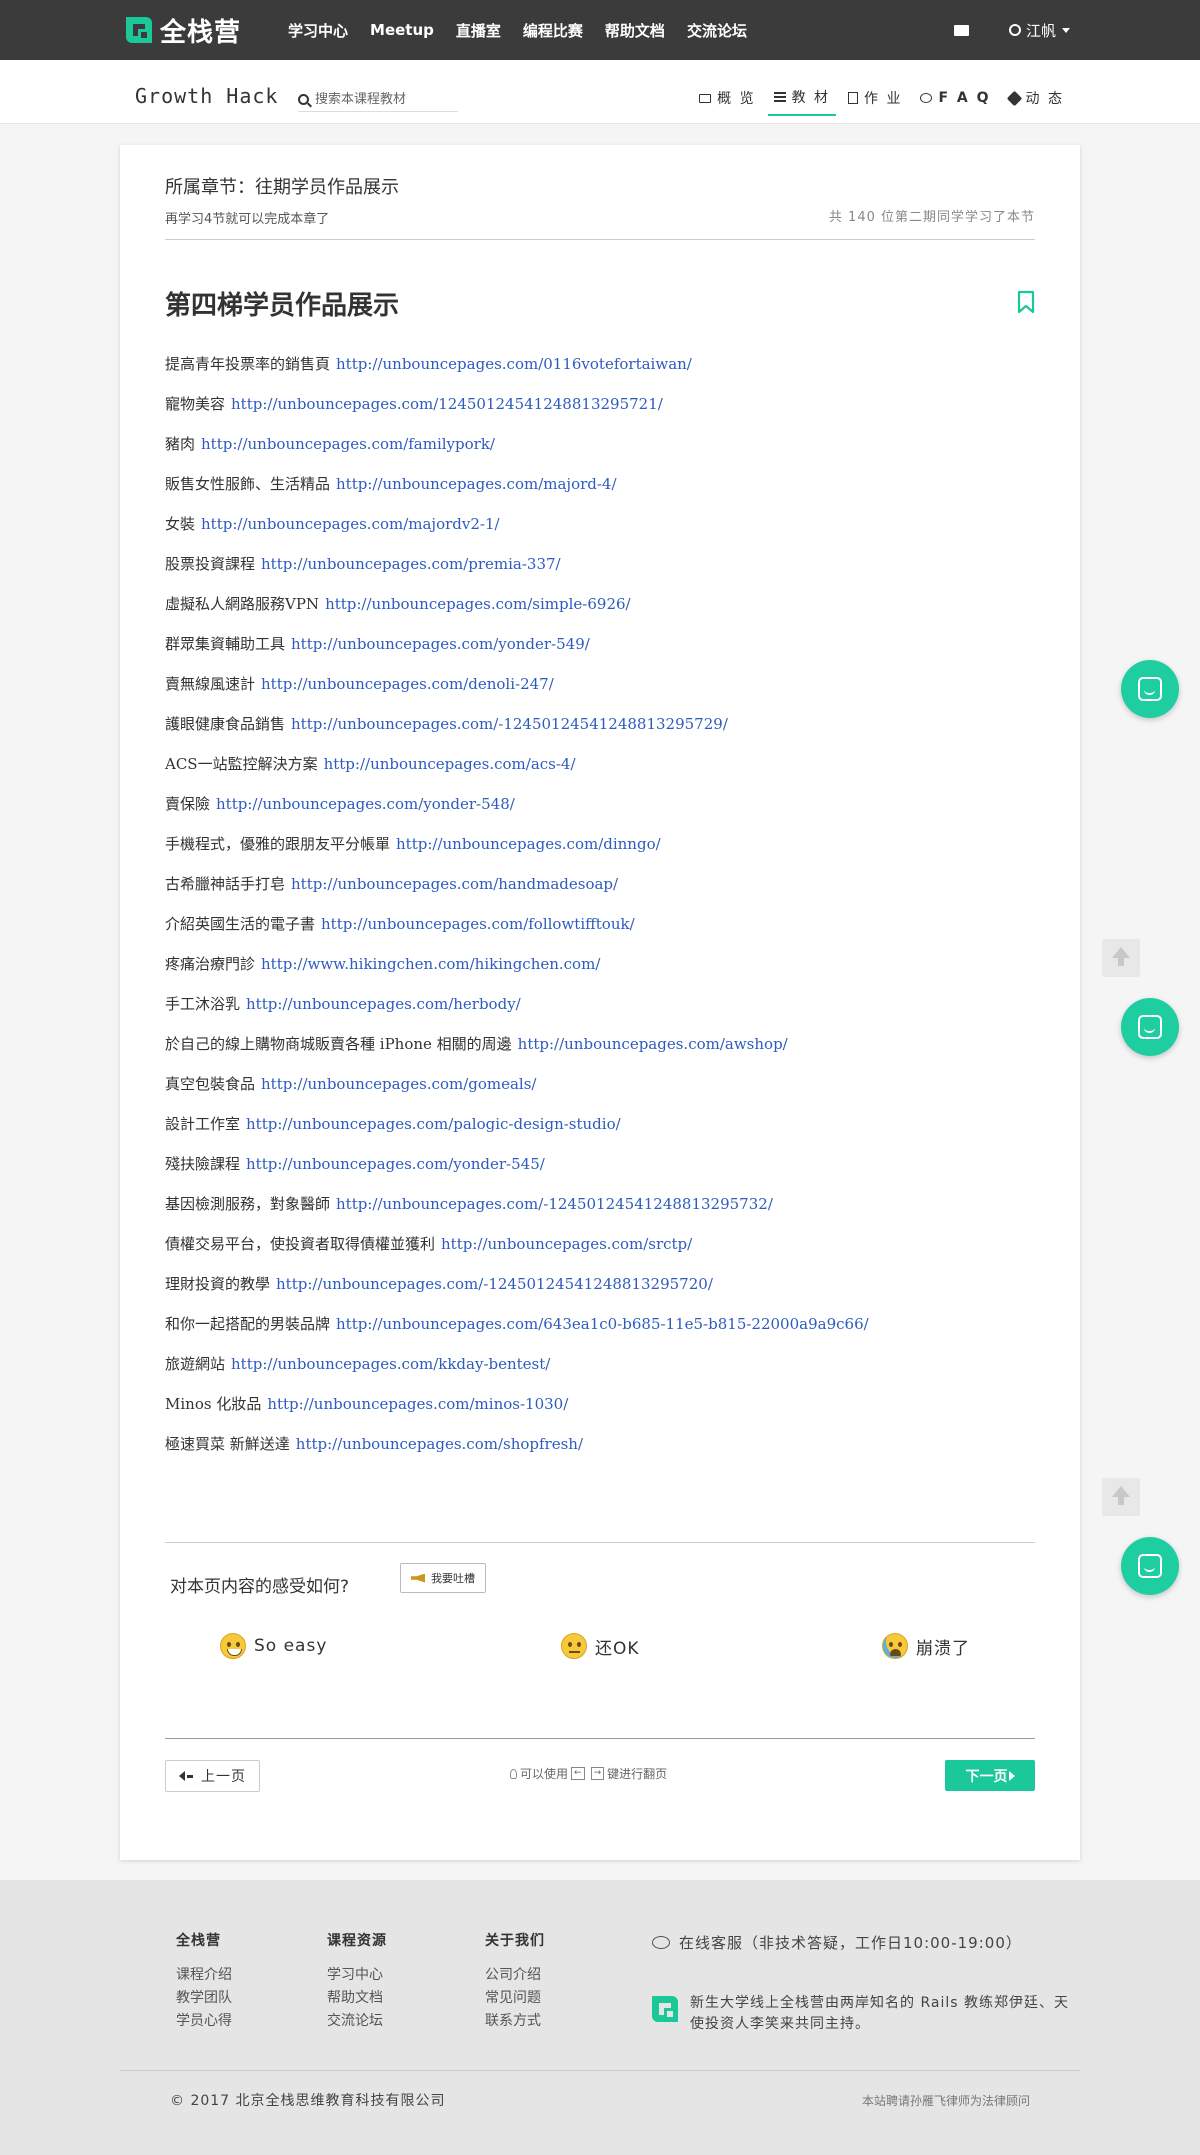  I want to click on entry-link: http://unbouncepages.com/yonder-549/, so click(440, 644).